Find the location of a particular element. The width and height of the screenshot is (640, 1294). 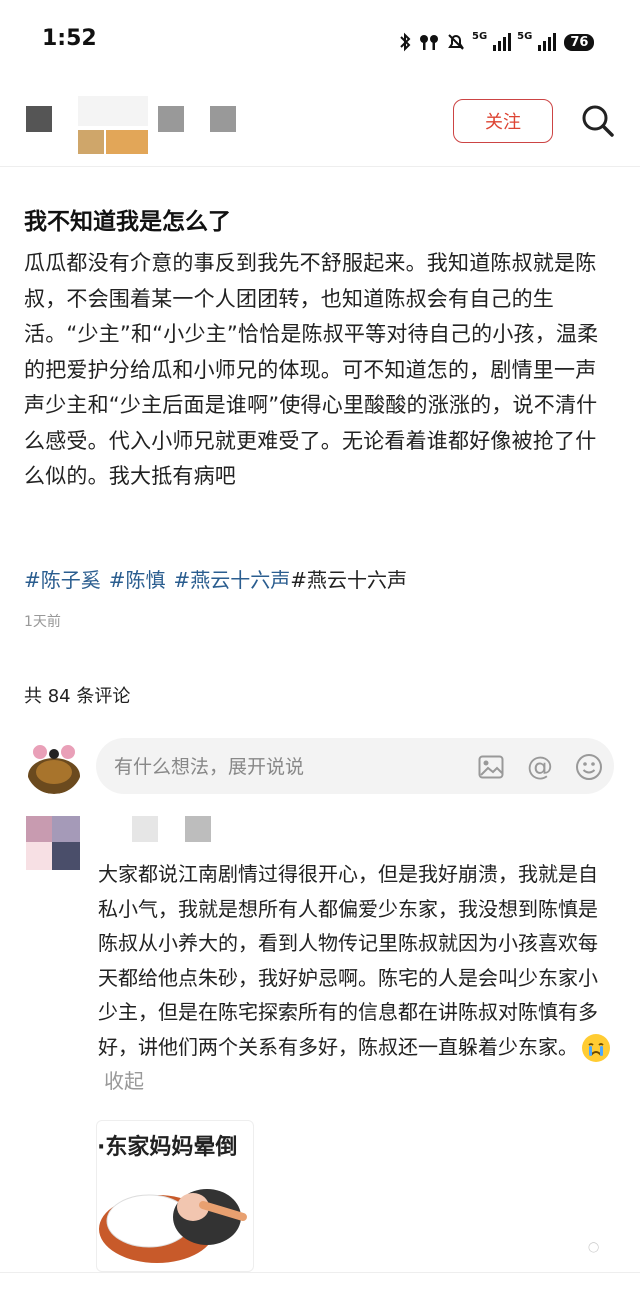

network-5g-label: 5G is located at coordinates (480, 36).